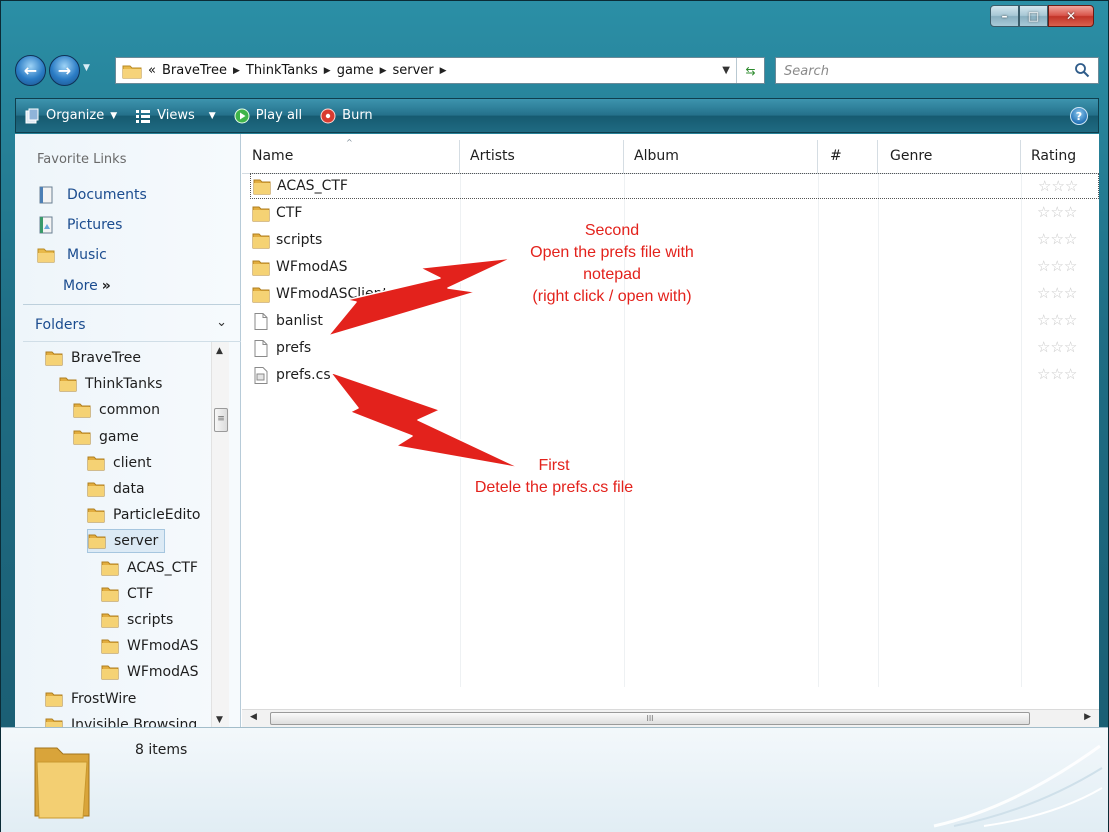 The image size is (1109, 832). What do you see at coordinates (848, 157) in the screenshot?
I see `column-header-track-number: #` at bounding box center [848, 157].